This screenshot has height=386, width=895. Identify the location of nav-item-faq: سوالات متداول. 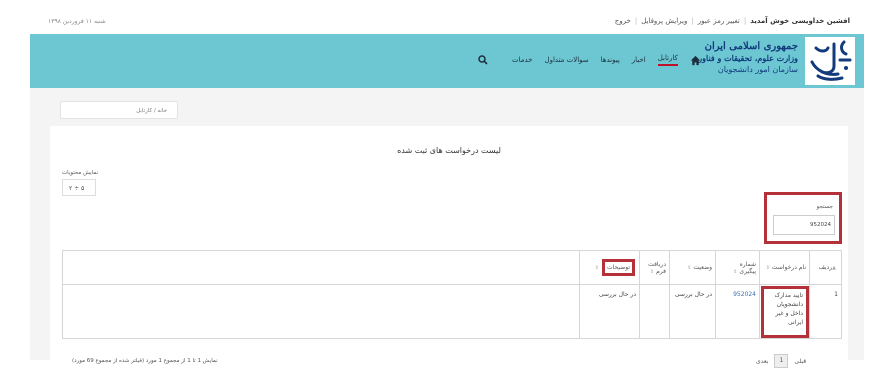
(566, 60).